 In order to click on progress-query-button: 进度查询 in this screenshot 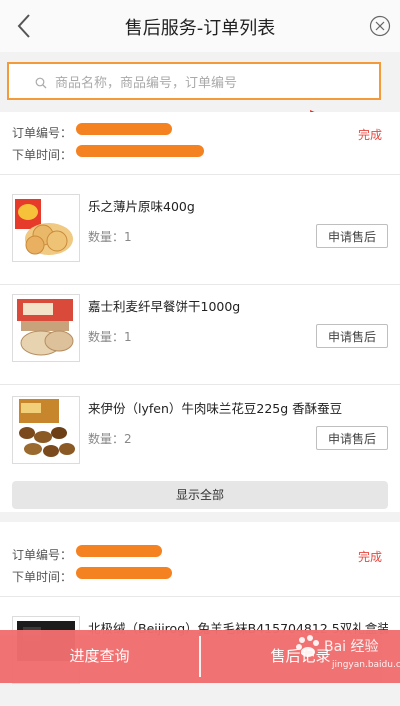, I will do `click(99, 656)`.